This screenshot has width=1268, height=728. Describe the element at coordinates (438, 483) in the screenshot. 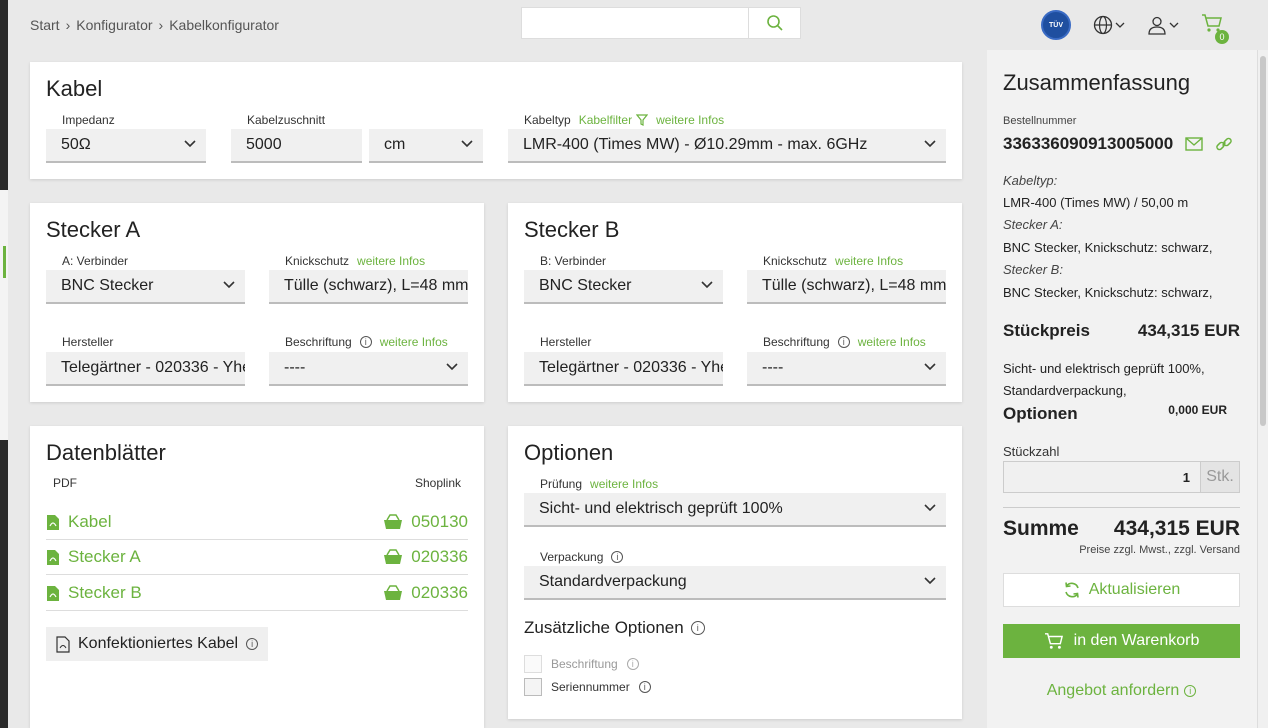

I see `shoplink-column-header: Shoplink` at that location.